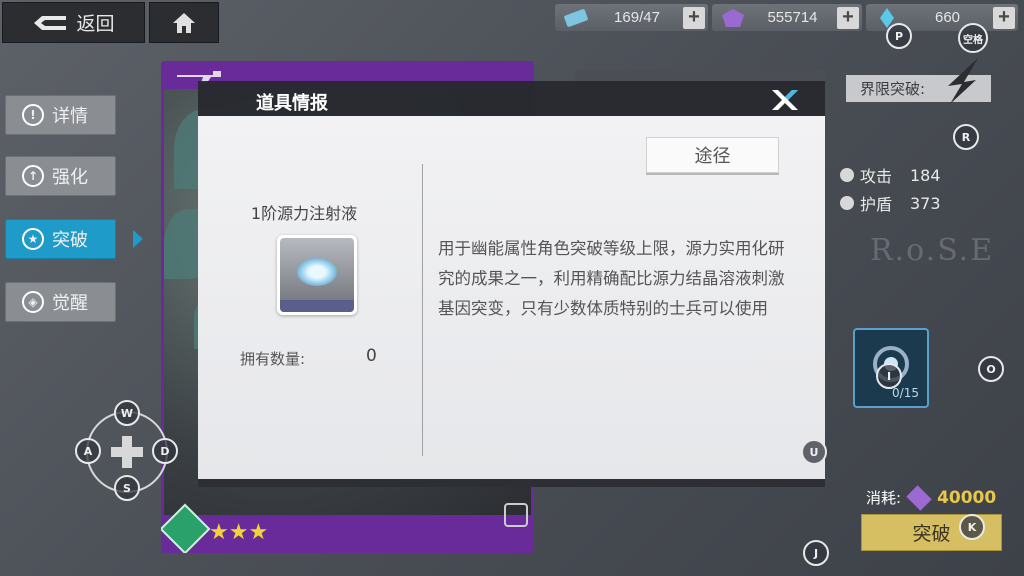 Image resolution: width=1024 pixels, height=576 pixels. Describe the element at coordinates (905, 393) in the screenshot. I see `material-count: 0/15` at that location.